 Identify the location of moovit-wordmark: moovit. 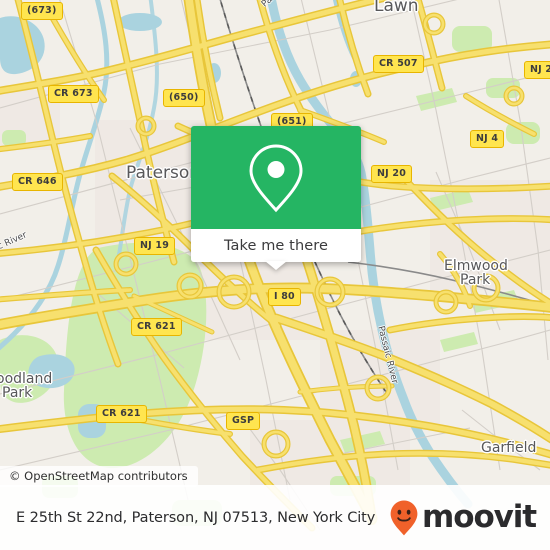
(479, 517).